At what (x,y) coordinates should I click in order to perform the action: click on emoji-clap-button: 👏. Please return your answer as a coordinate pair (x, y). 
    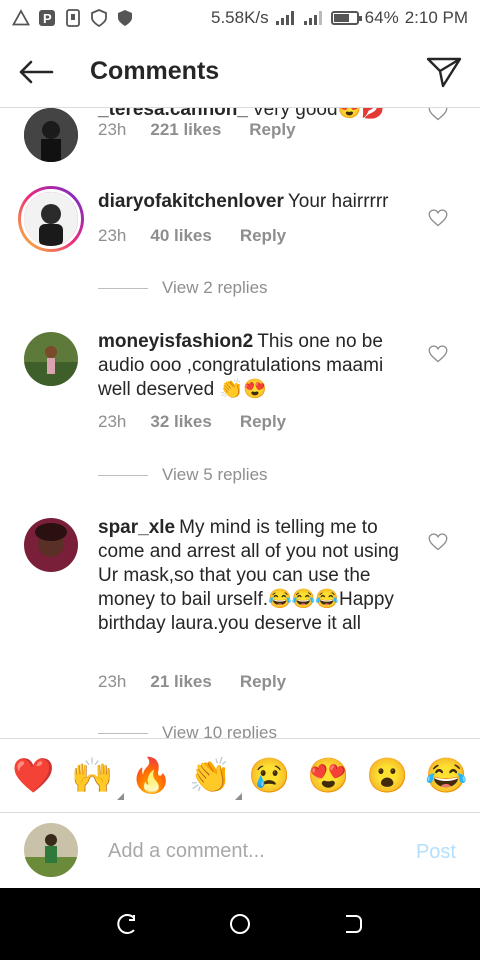
    Looking at the image, I should click on (213, 778).